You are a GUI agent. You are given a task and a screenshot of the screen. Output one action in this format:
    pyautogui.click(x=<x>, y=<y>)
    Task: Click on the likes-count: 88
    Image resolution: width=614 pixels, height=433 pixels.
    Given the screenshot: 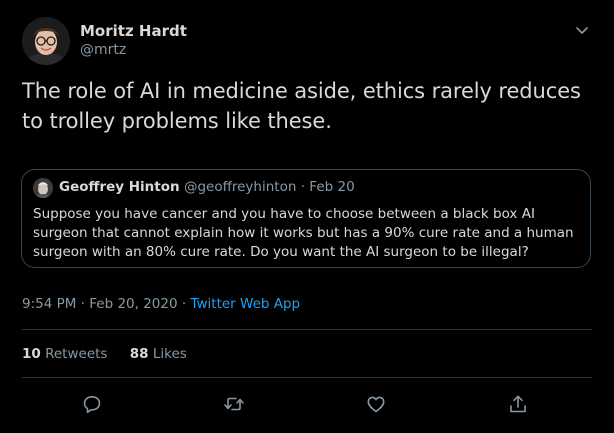 What is the action you would take?
    pyautogui.click(x=139, y=354)
    